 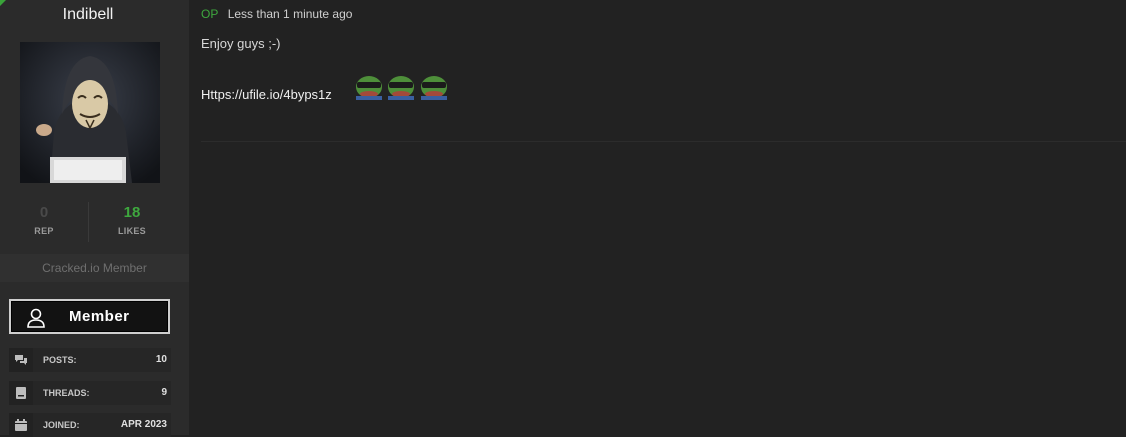 I want to click on user-title: Cracked.io Member, so click(x=94, y=268).